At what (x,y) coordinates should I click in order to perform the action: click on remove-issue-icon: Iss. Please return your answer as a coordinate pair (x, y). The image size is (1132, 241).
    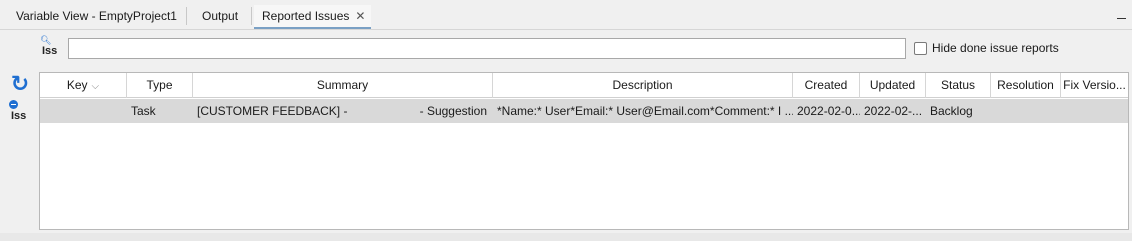
    Looking at the image, I should click on (21, 113).